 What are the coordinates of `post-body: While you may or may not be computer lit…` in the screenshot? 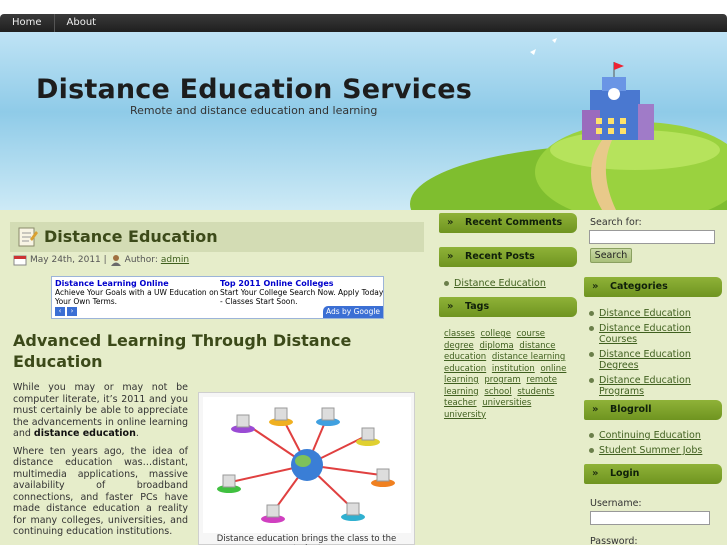 It's located at (100, 463).